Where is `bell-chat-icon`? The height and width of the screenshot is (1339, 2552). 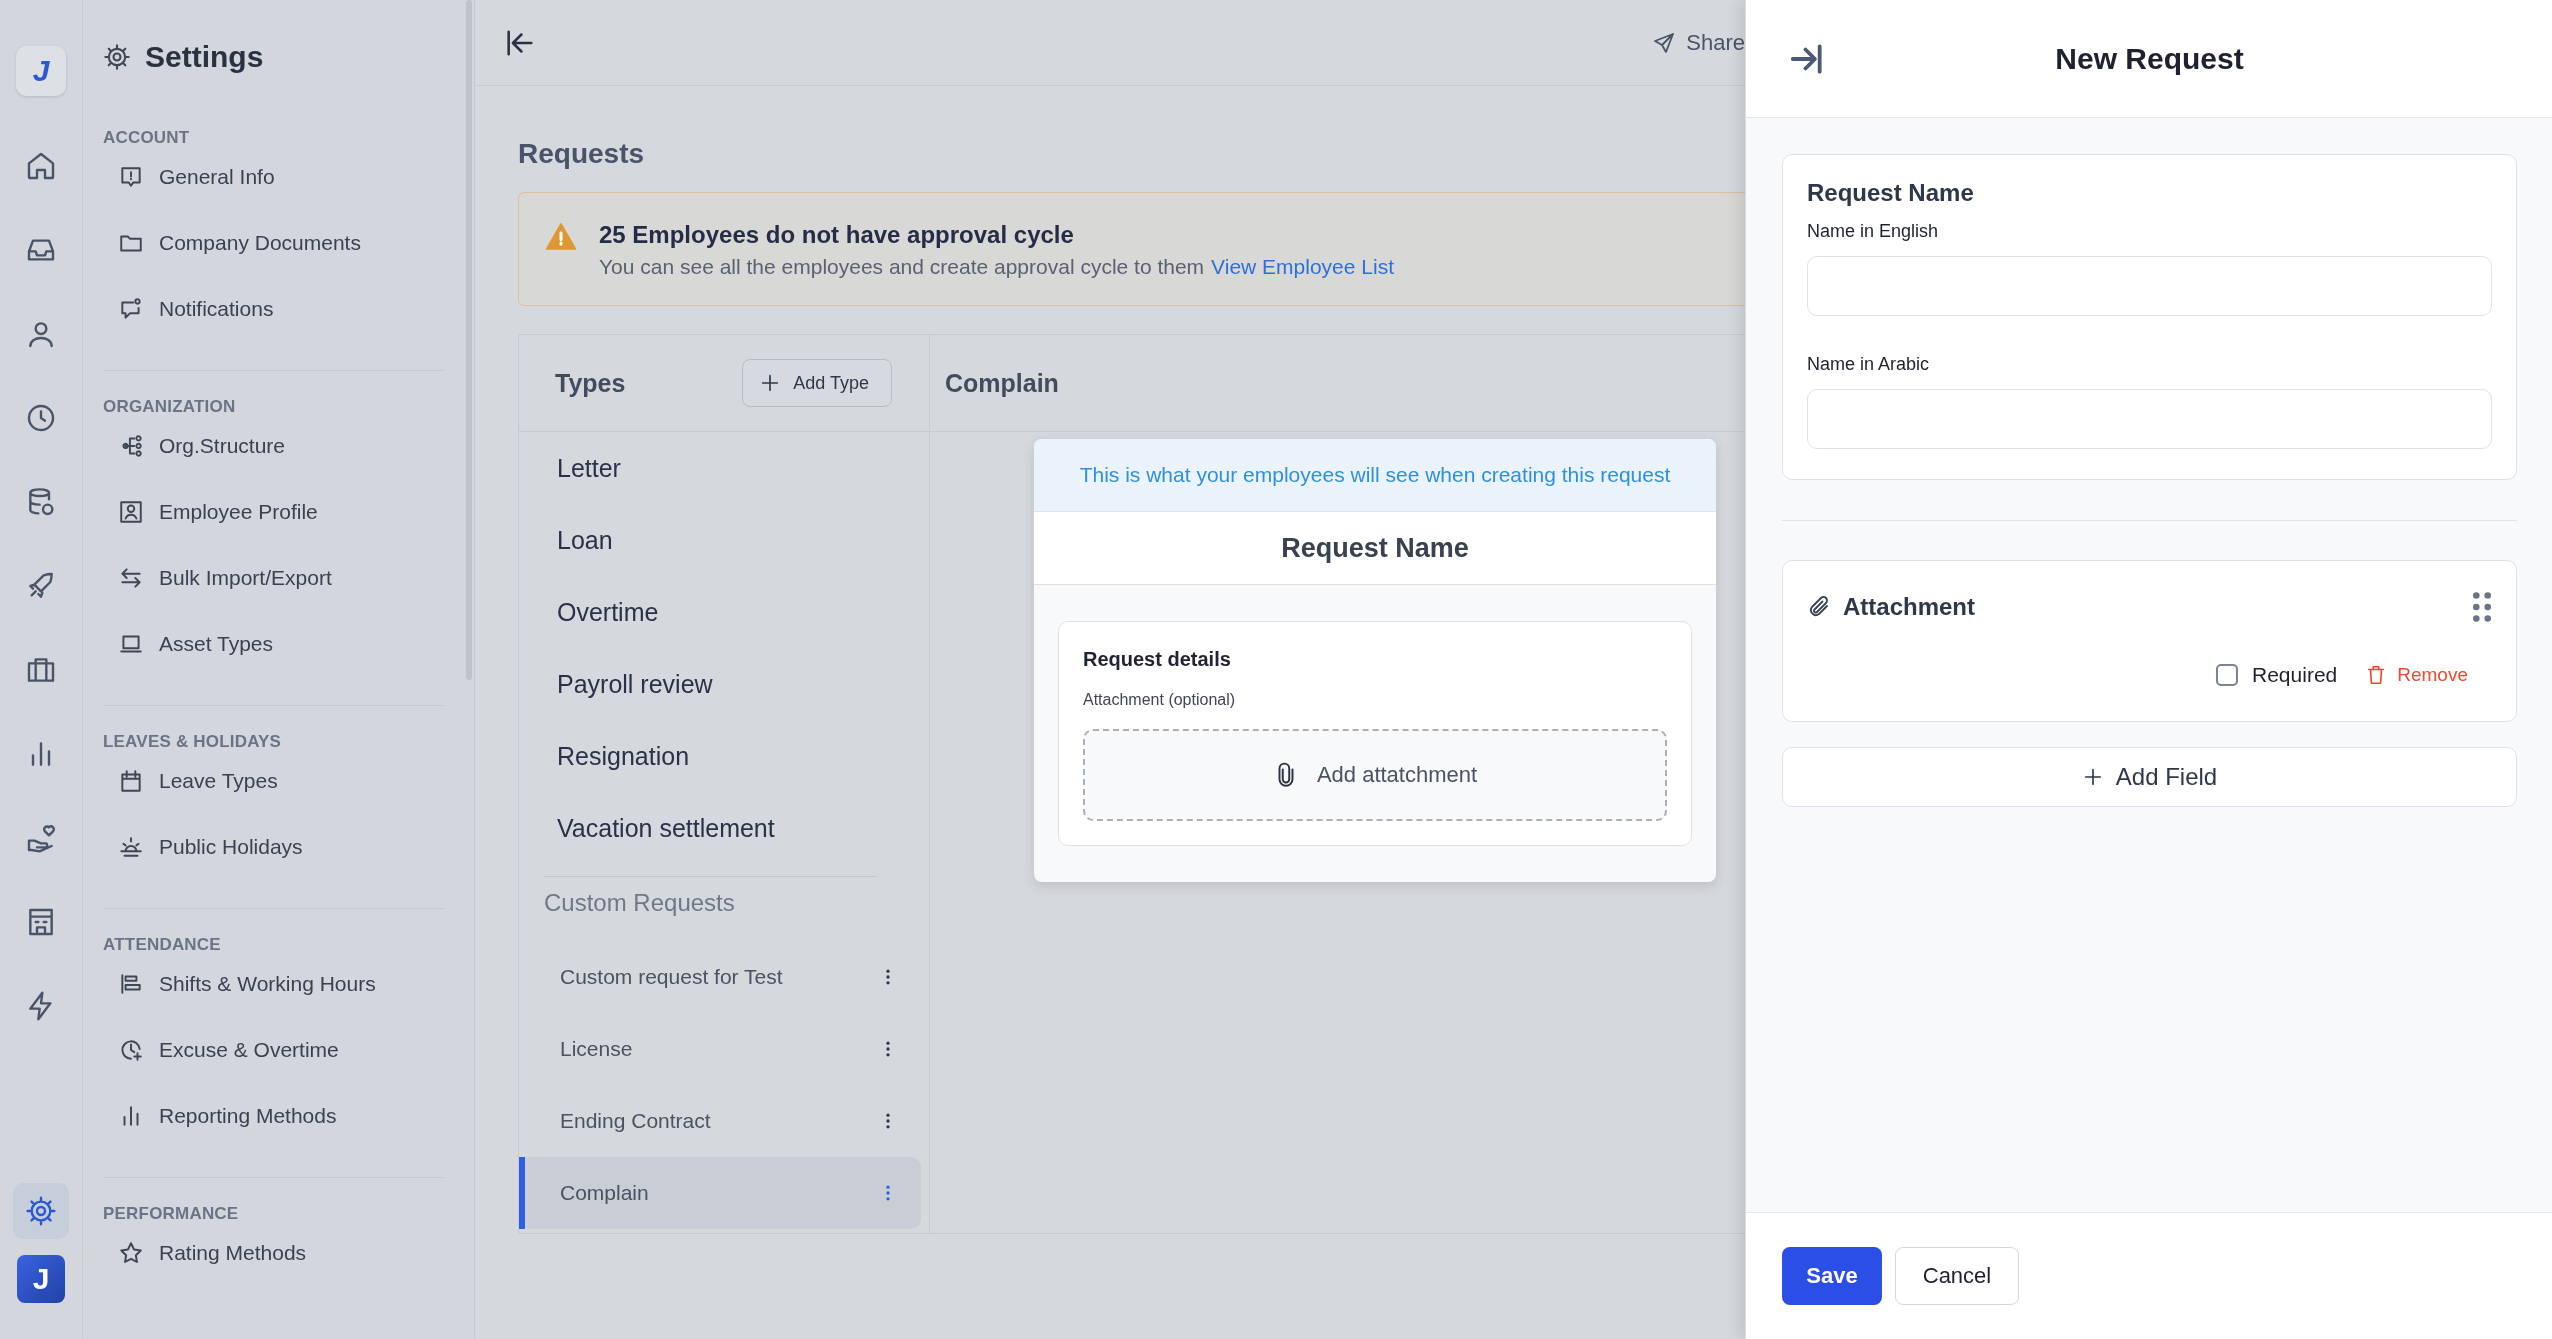
bell-chat-icon is located at coordinates (131, 309).